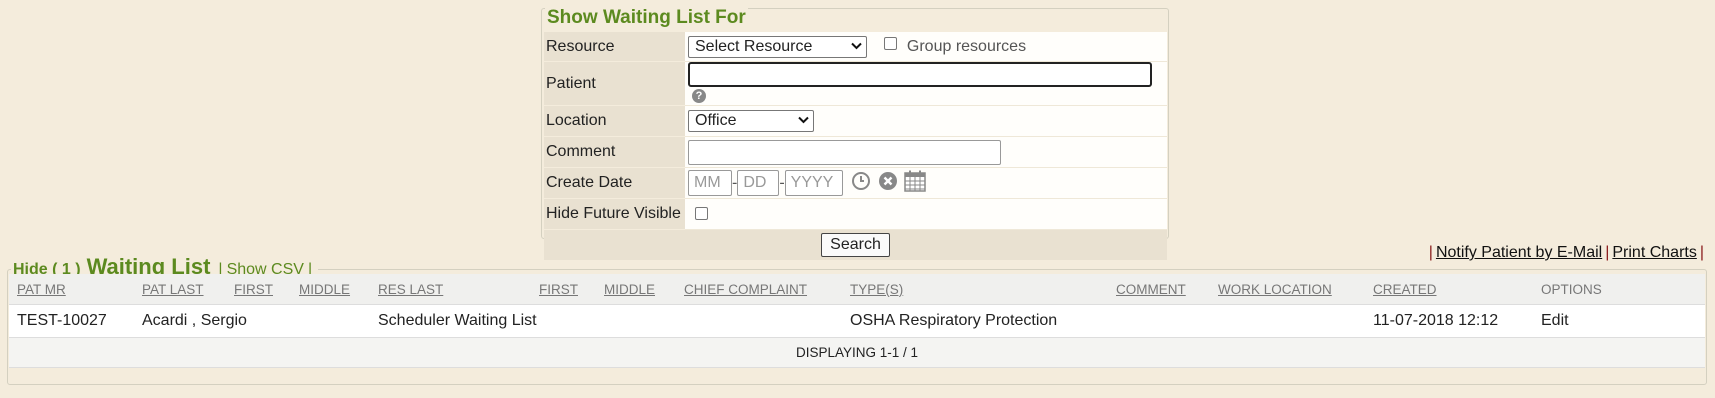  I want to click on clear-icon, so click(888, 183).